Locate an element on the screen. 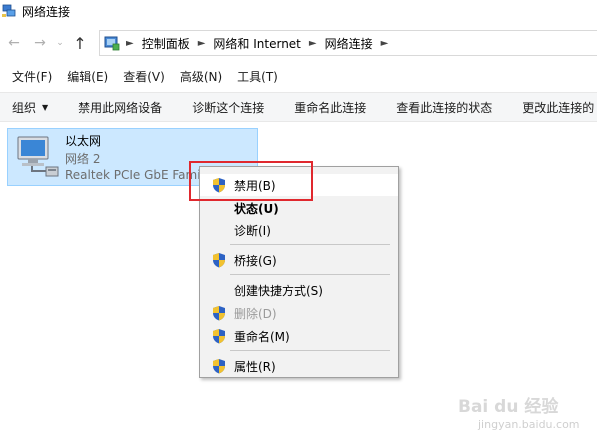 Image resolution: width=597 pixels, height=442 pixels. breadcrumb-root-chevron: ► is located at coordinates (131, 43).